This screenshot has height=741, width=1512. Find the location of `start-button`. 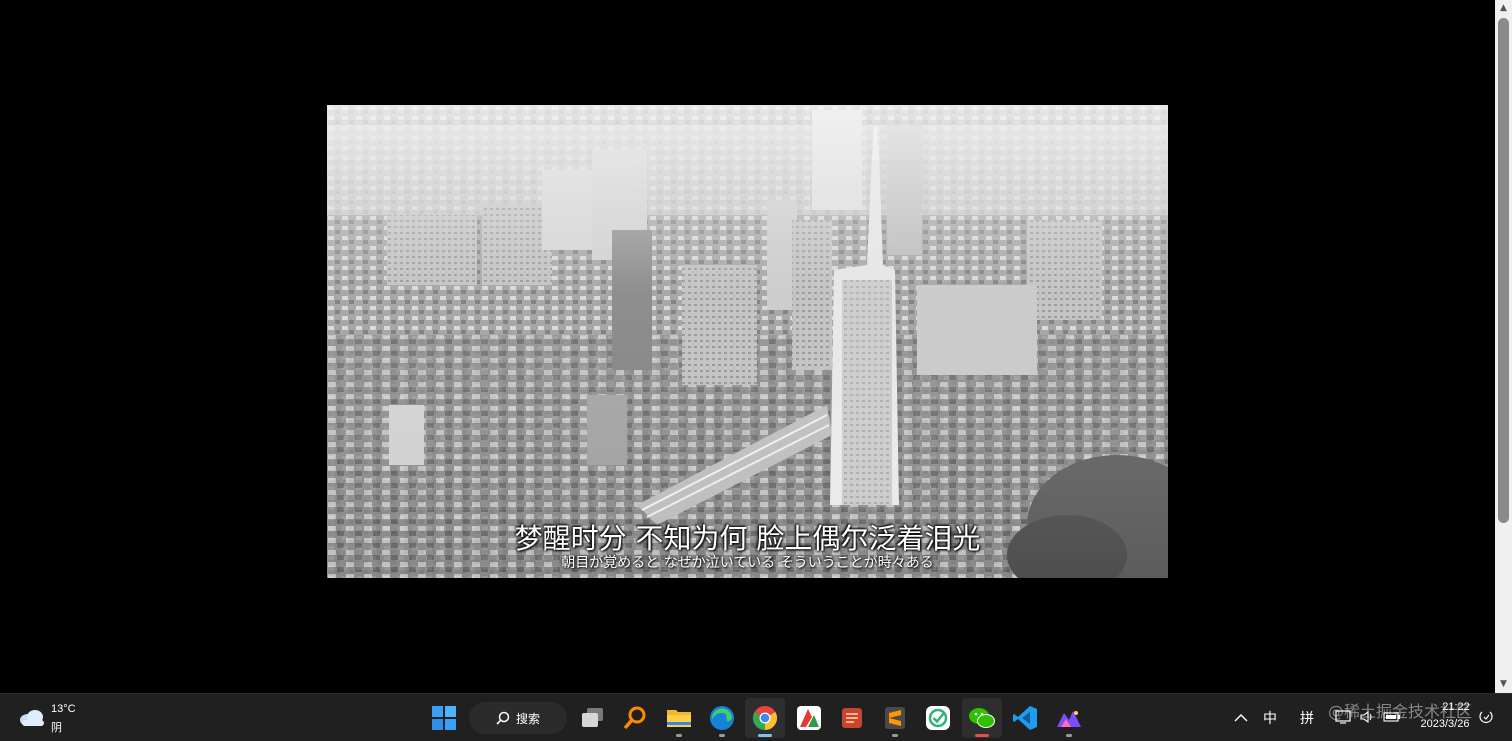

start-button is located at coordinates (444, 718).